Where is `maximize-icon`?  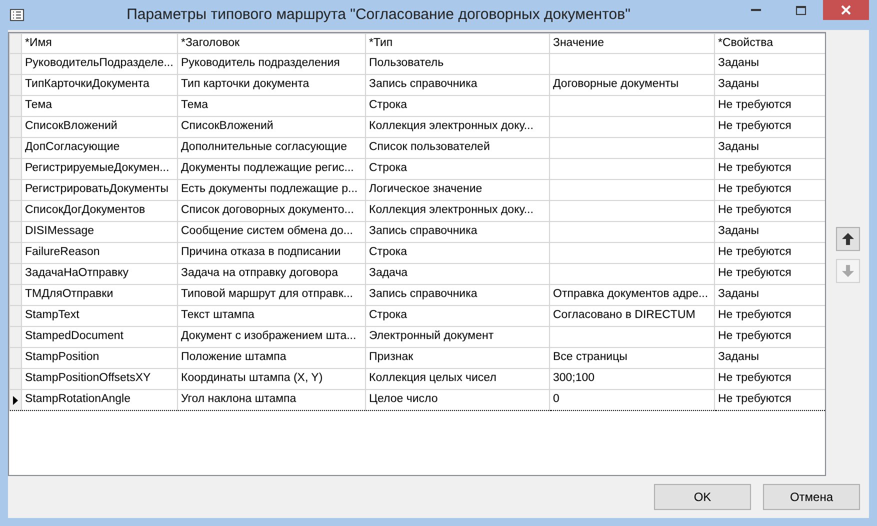
maximize-icon is located at coordinates (801, 10).